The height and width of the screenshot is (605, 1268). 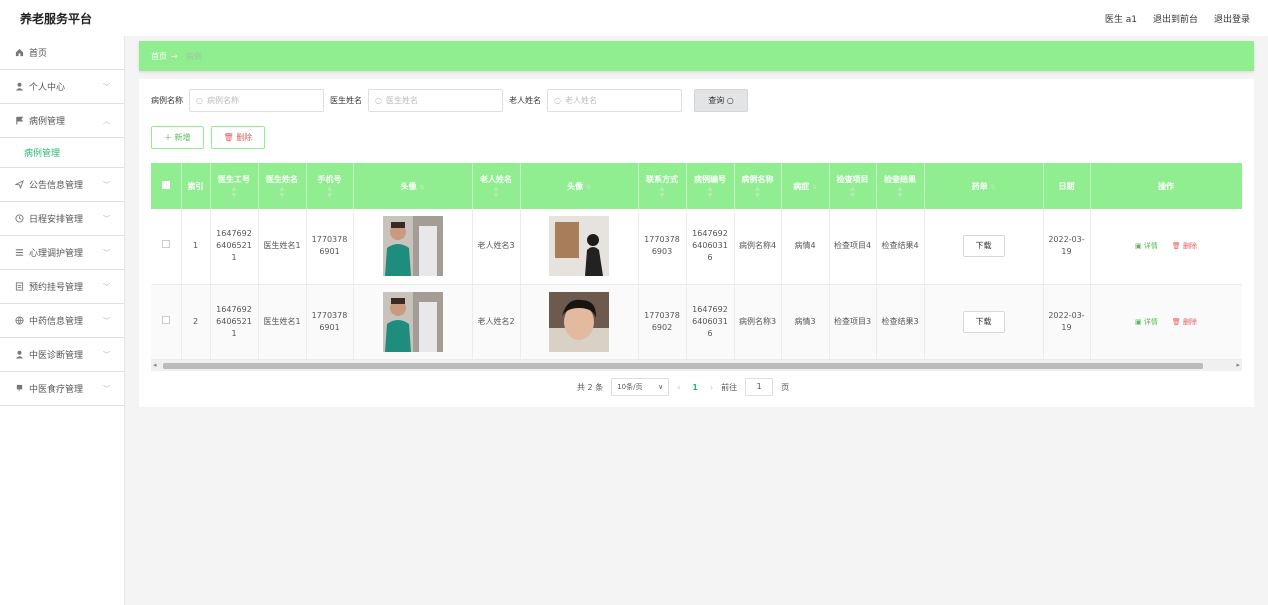 I want to click on search-form: 病例名称 ○ 病例名称 医生姓名 ○ 医生姓名 老人姓名 ○ 老人姓名 查询 ○, so click(x=449, y=100).